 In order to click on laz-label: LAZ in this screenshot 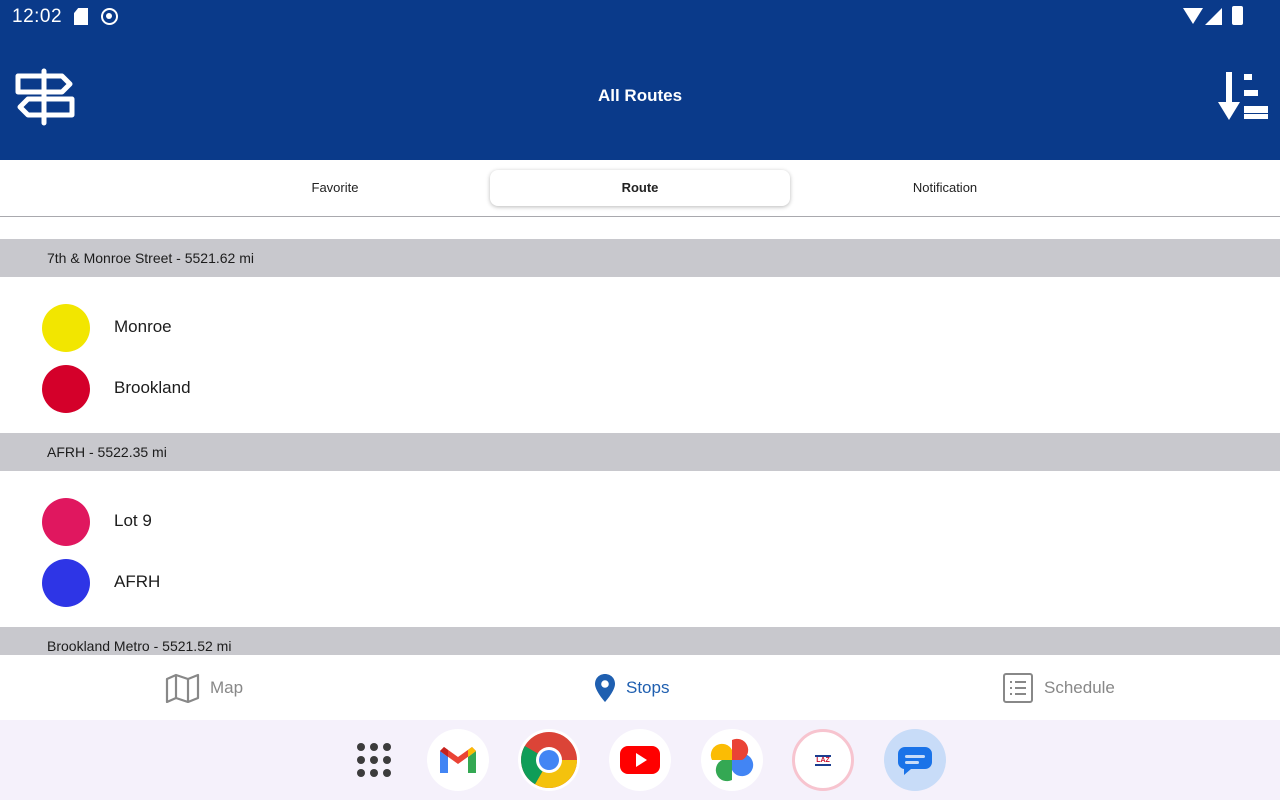, I will do `click(823, 760)`.